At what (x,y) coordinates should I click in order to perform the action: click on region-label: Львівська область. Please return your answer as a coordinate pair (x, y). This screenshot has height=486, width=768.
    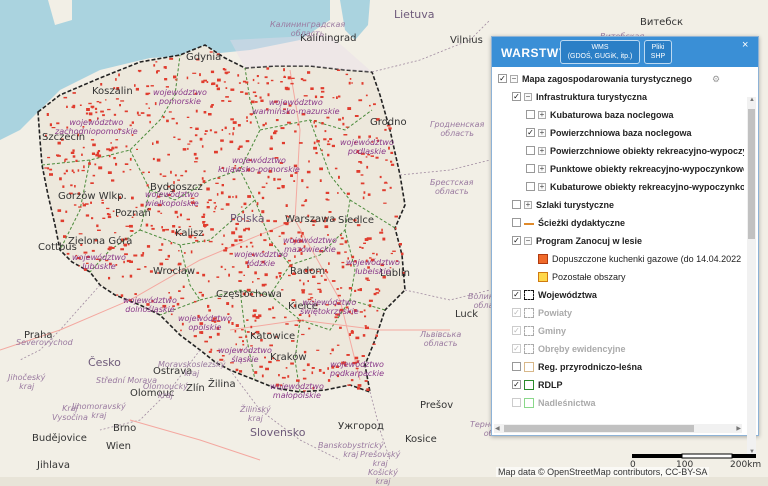
    Looking at the image, I should click on (441, 339).